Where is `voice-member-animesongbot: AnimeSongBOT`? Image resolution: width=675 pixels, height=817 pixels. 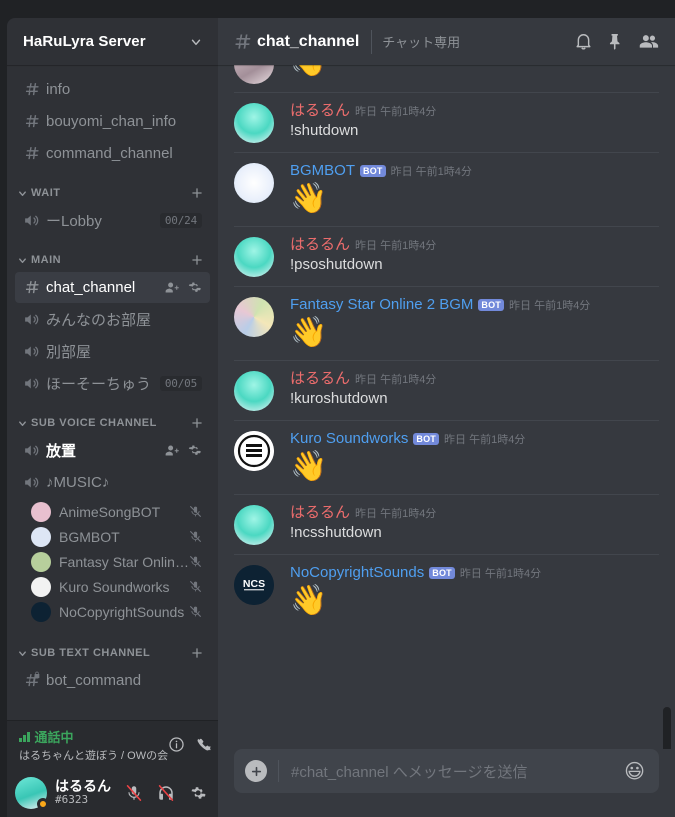 voice-member-animesongbot: AnimeSongBOT is located at coordinates (117, 511).